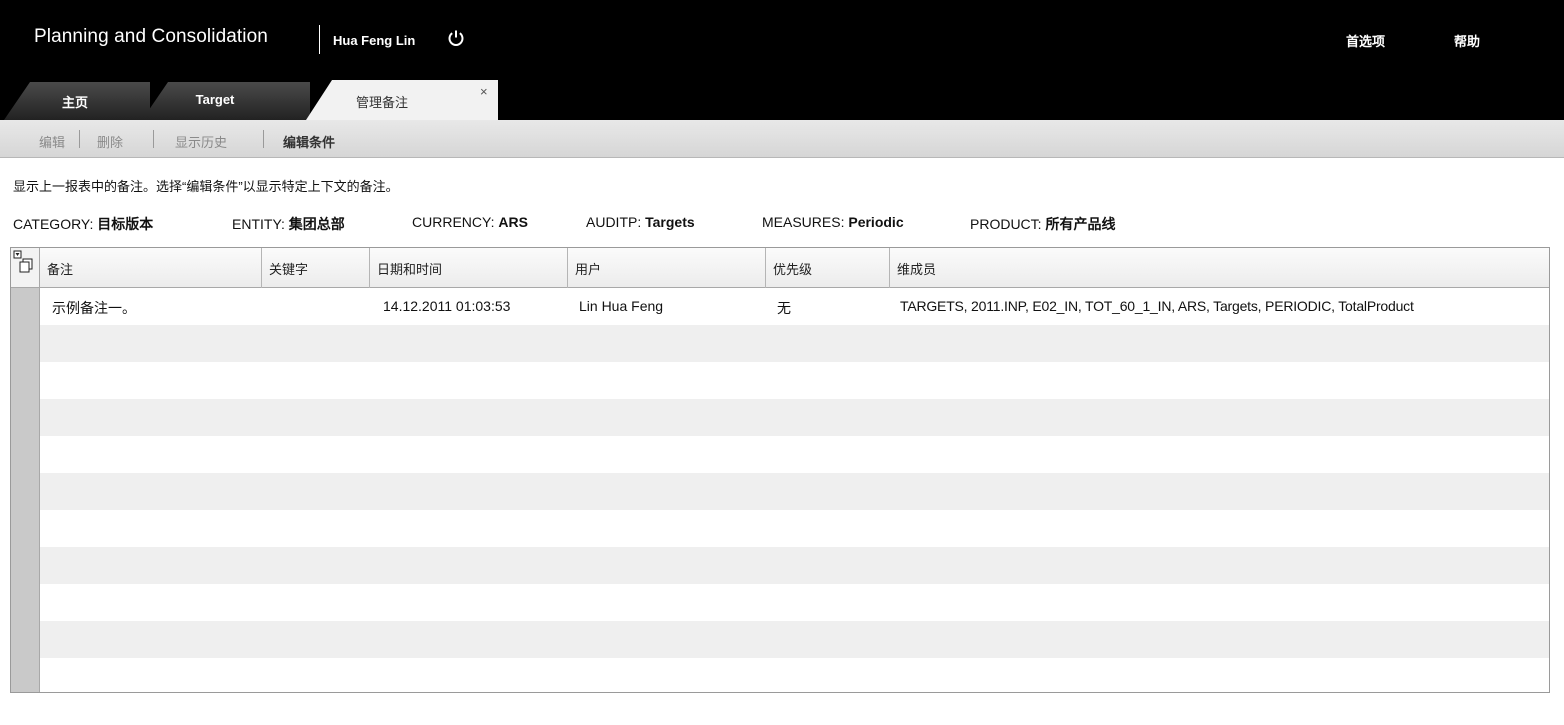 The height and width of the screenshot is (725, 1564). Describe the element at coordinates (803, 222) in the screenshot. I see `context-key: MEASURES:` at that location.